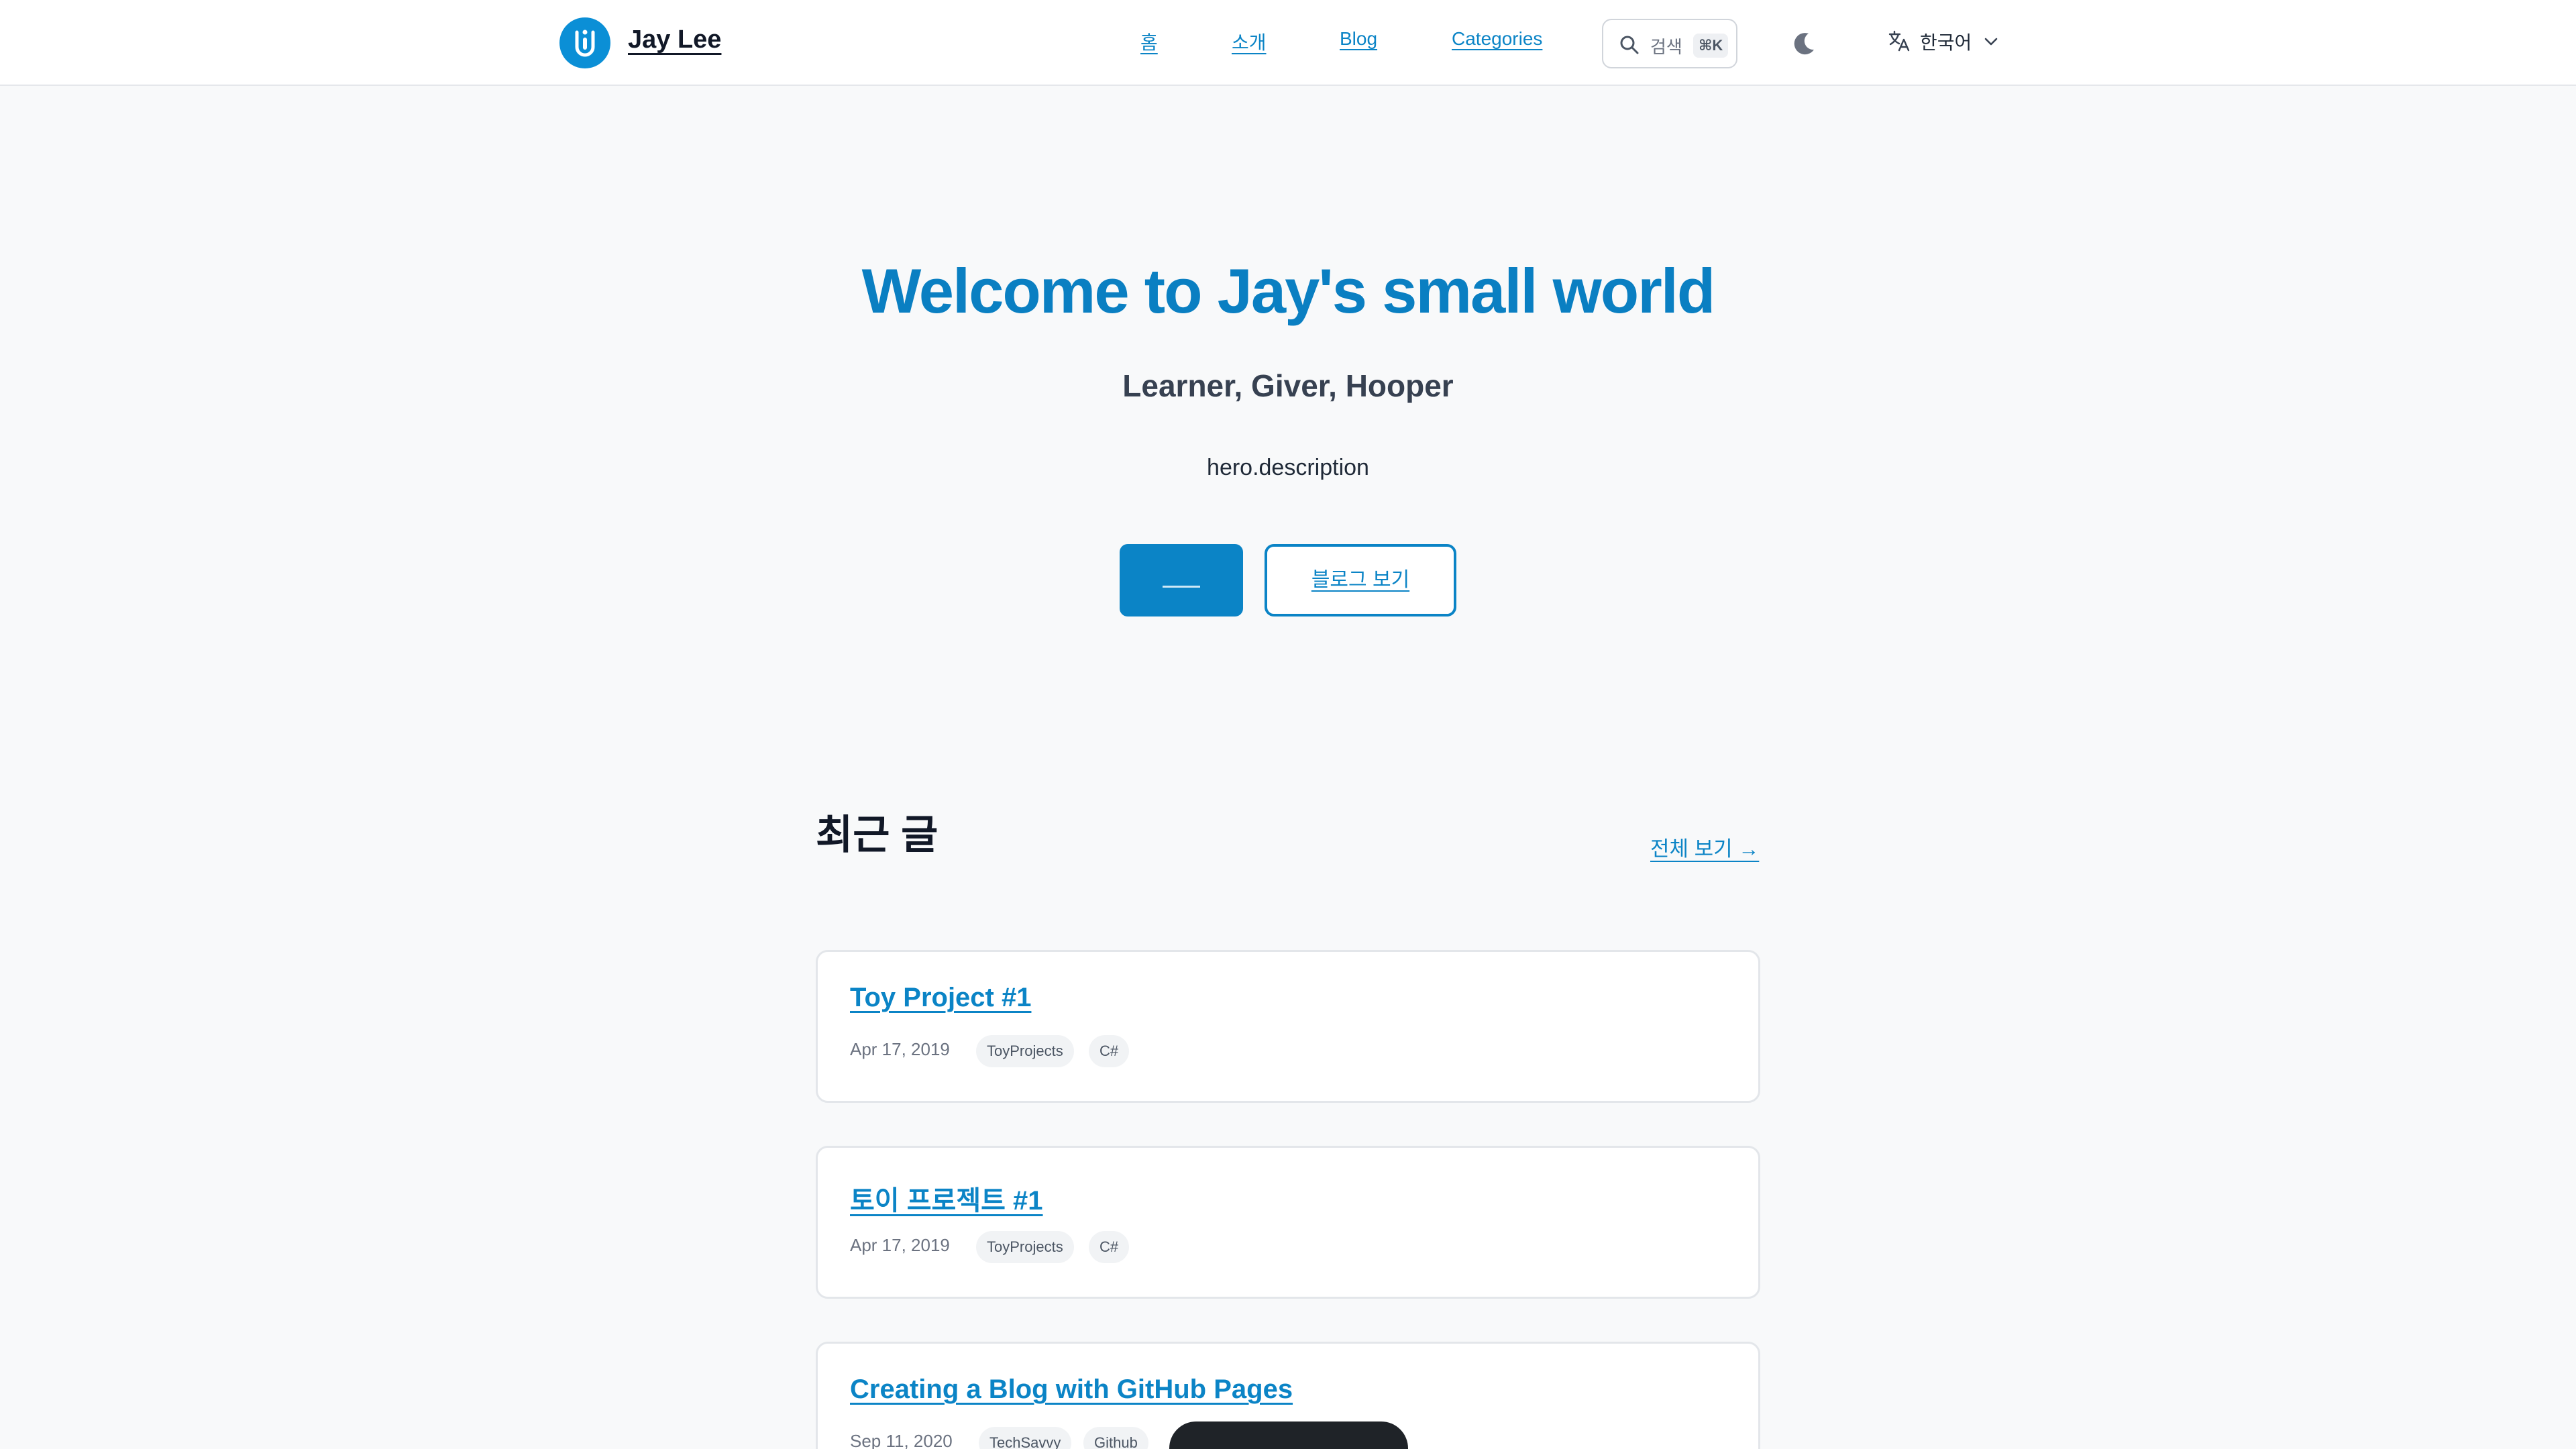  Describe the element at coordinates (1288, 467) in the screenshot. I see `hero-description: hero.description` at that location.